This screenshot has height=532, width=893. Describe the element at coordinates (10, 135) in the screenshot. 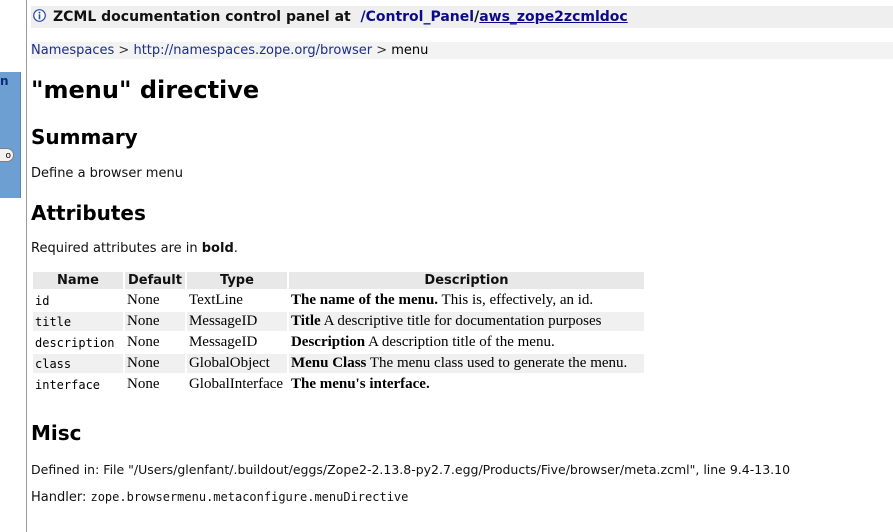

I see `left-navigation-panel: n o` at that location.